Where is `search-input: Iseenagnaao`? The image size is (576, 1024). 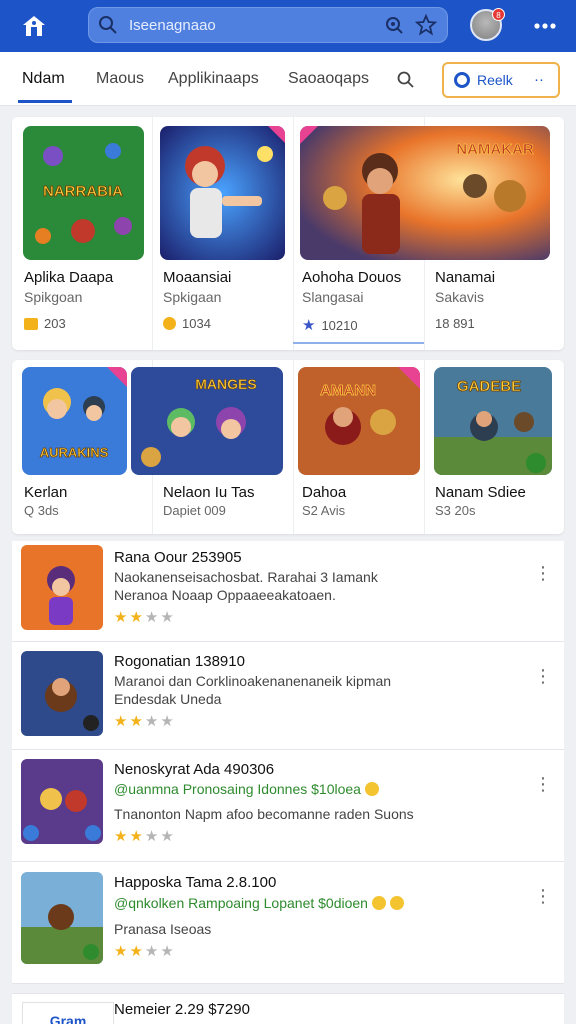
search-input: Iseenagnaao is located at coordinates (172, 25).